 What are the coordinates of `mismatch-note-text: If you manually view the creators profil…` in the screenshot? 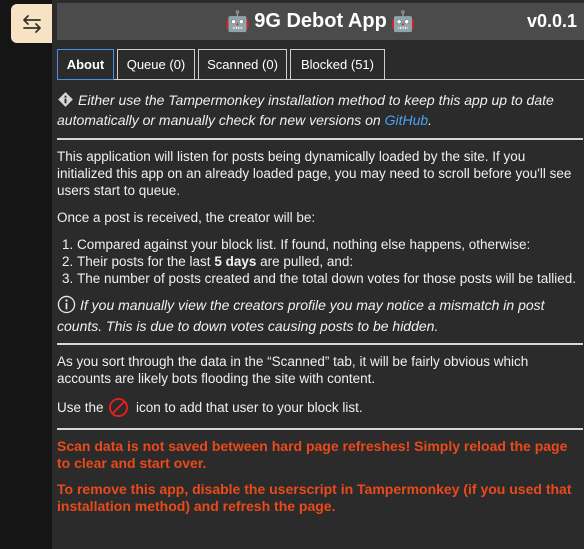 It's located at (301, 315).